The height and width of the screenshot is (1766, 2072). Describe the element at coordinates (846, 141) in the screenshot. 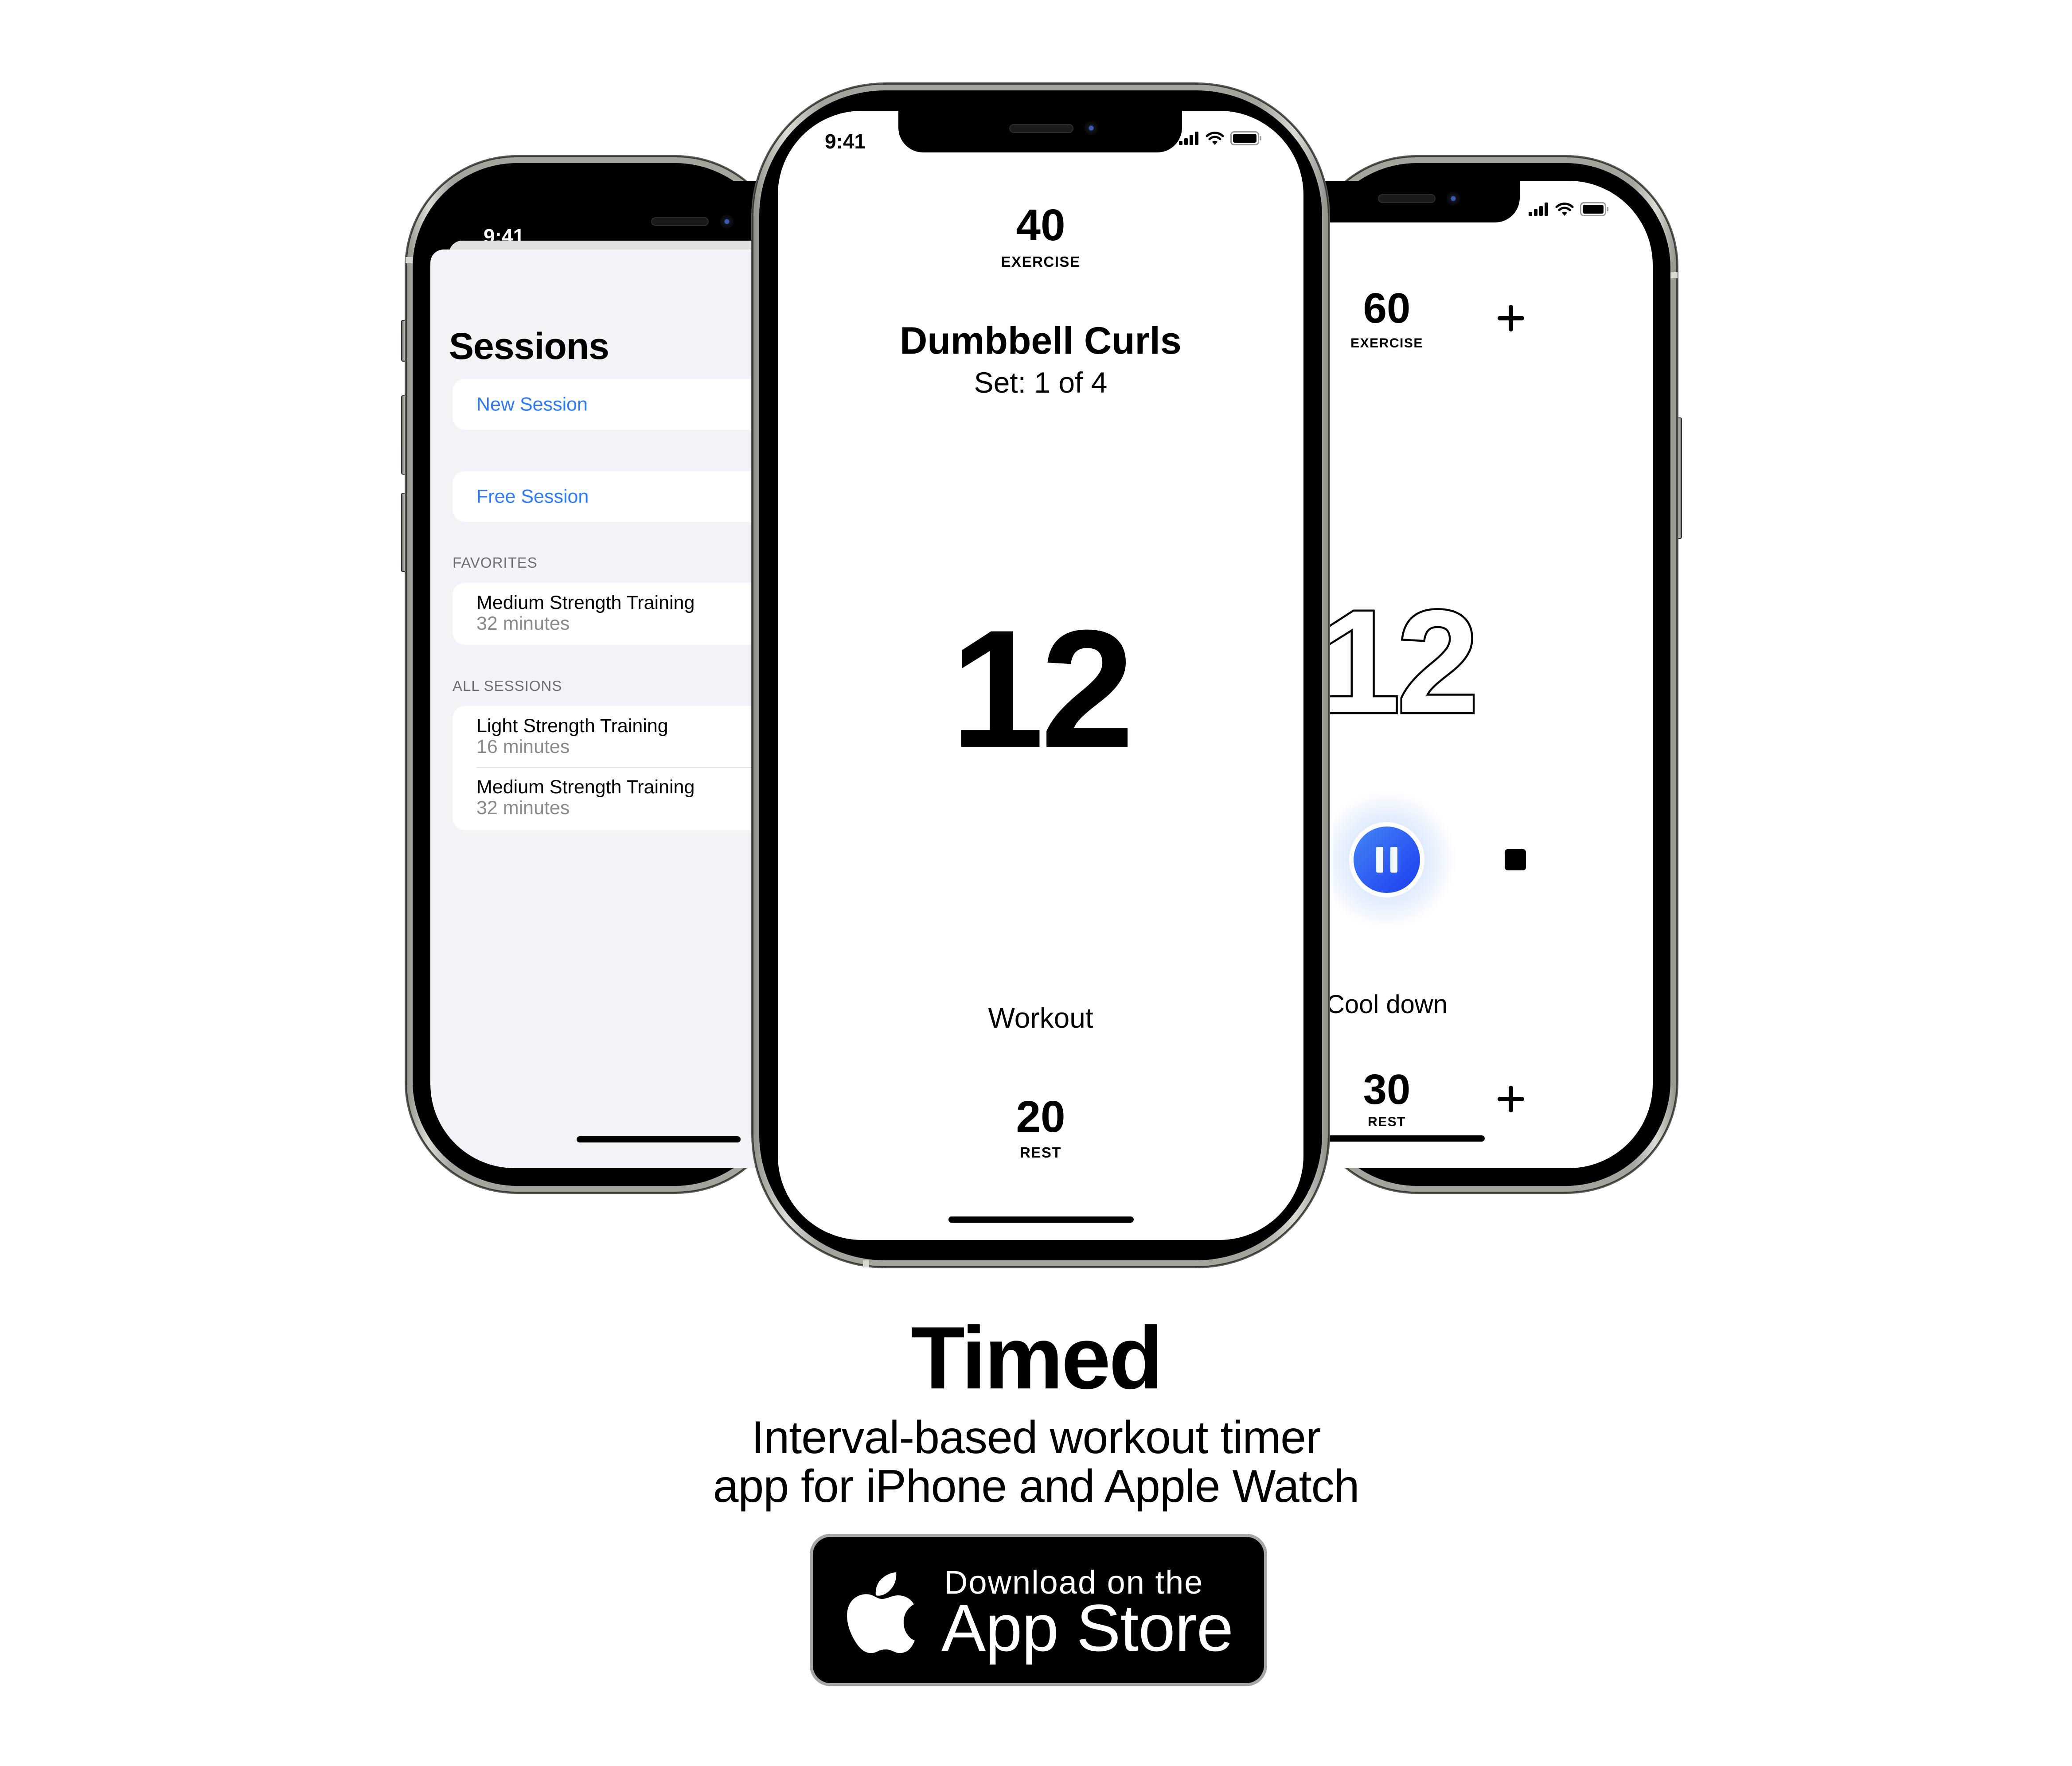

I see `status-time: 9:41` at that location.